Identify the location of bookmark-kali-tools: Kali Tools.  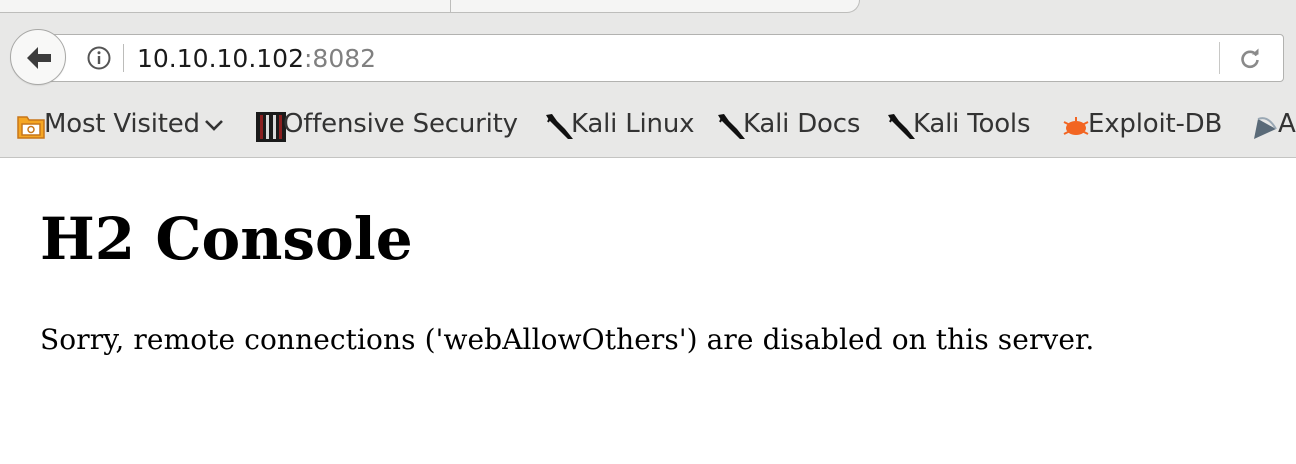
(957, 124).